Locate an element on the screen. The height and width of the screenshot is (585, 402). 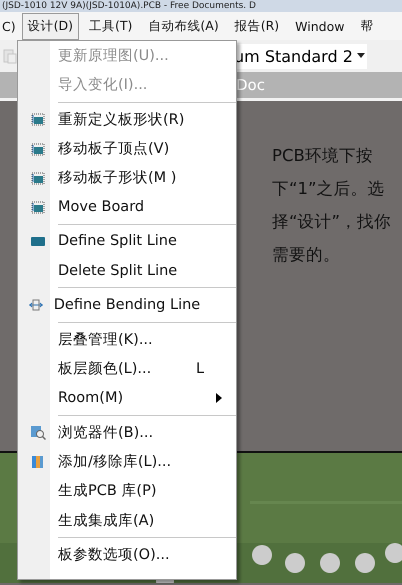
caret-icon is located at coordinates (360, 56).